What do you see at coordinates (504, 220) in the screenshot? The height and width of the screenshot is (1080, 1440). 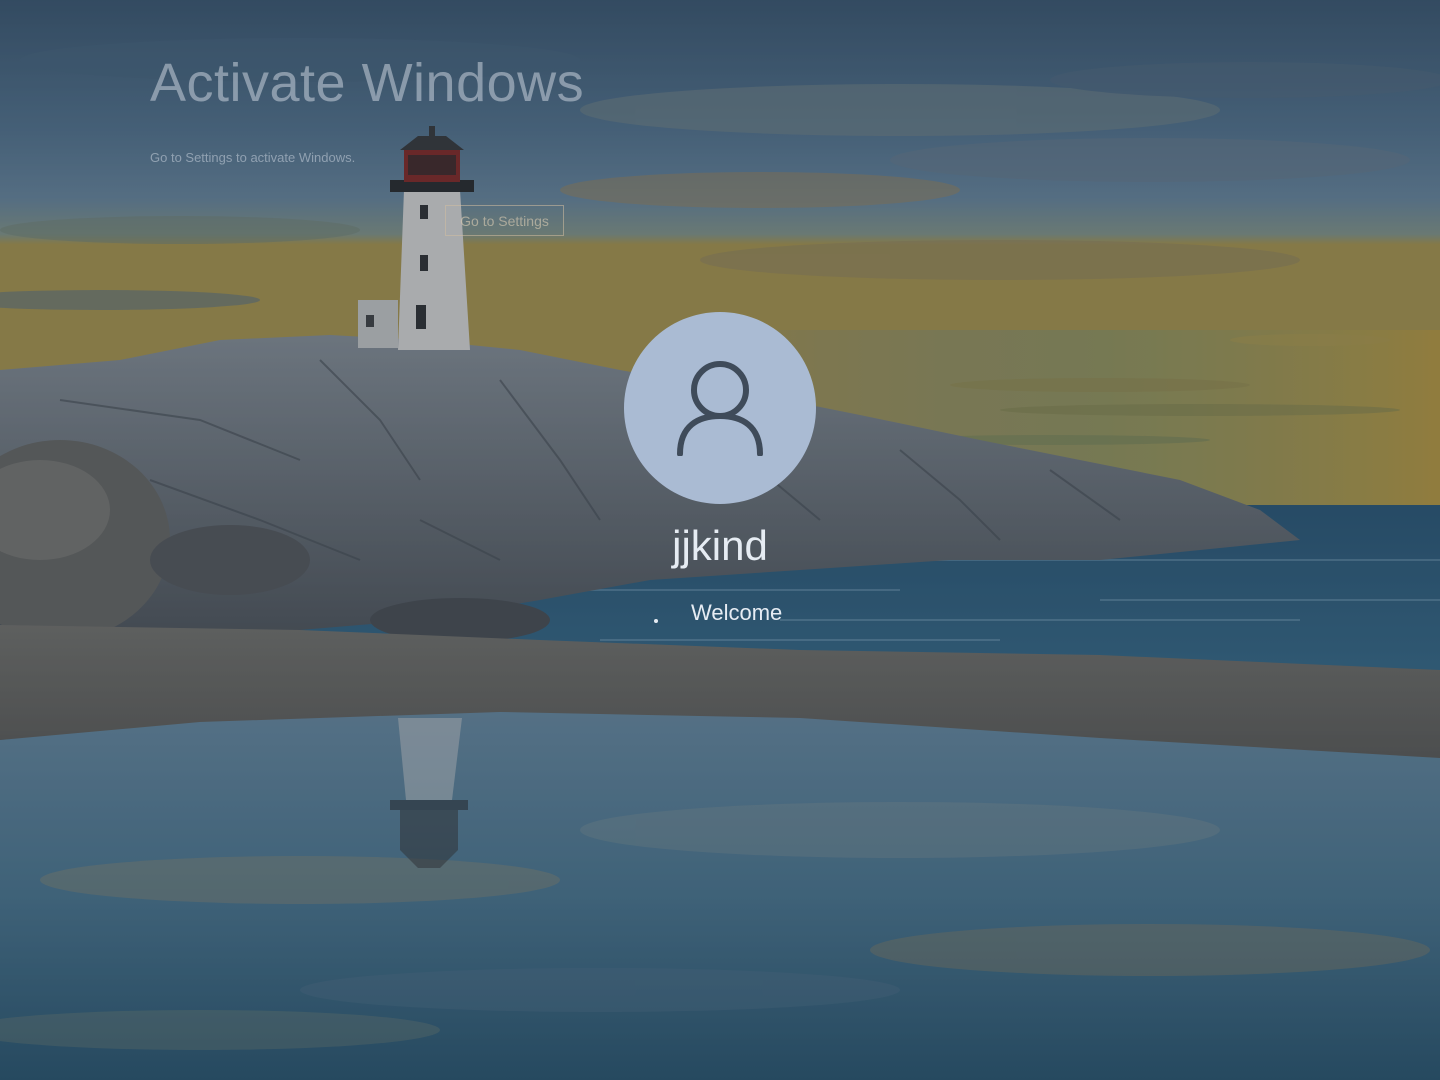 I see `go-to-settings-button: Go to Settings` at bounding box center [504, 220].